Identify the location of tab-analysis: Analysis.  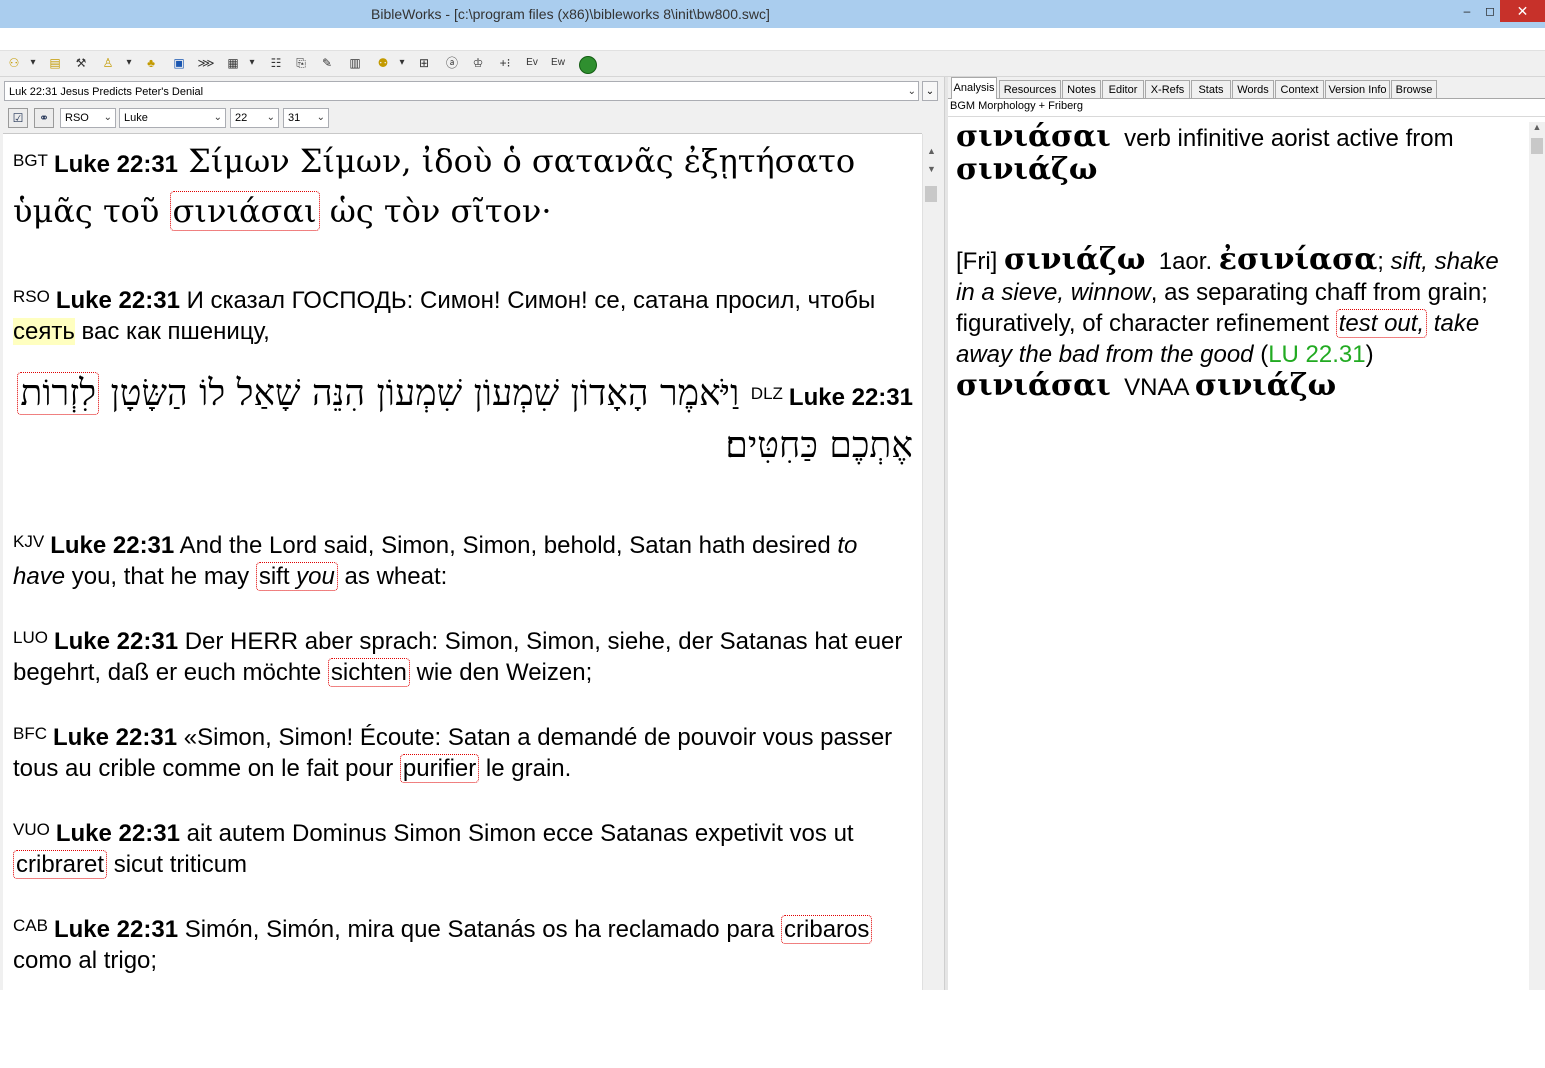
(974, 88).